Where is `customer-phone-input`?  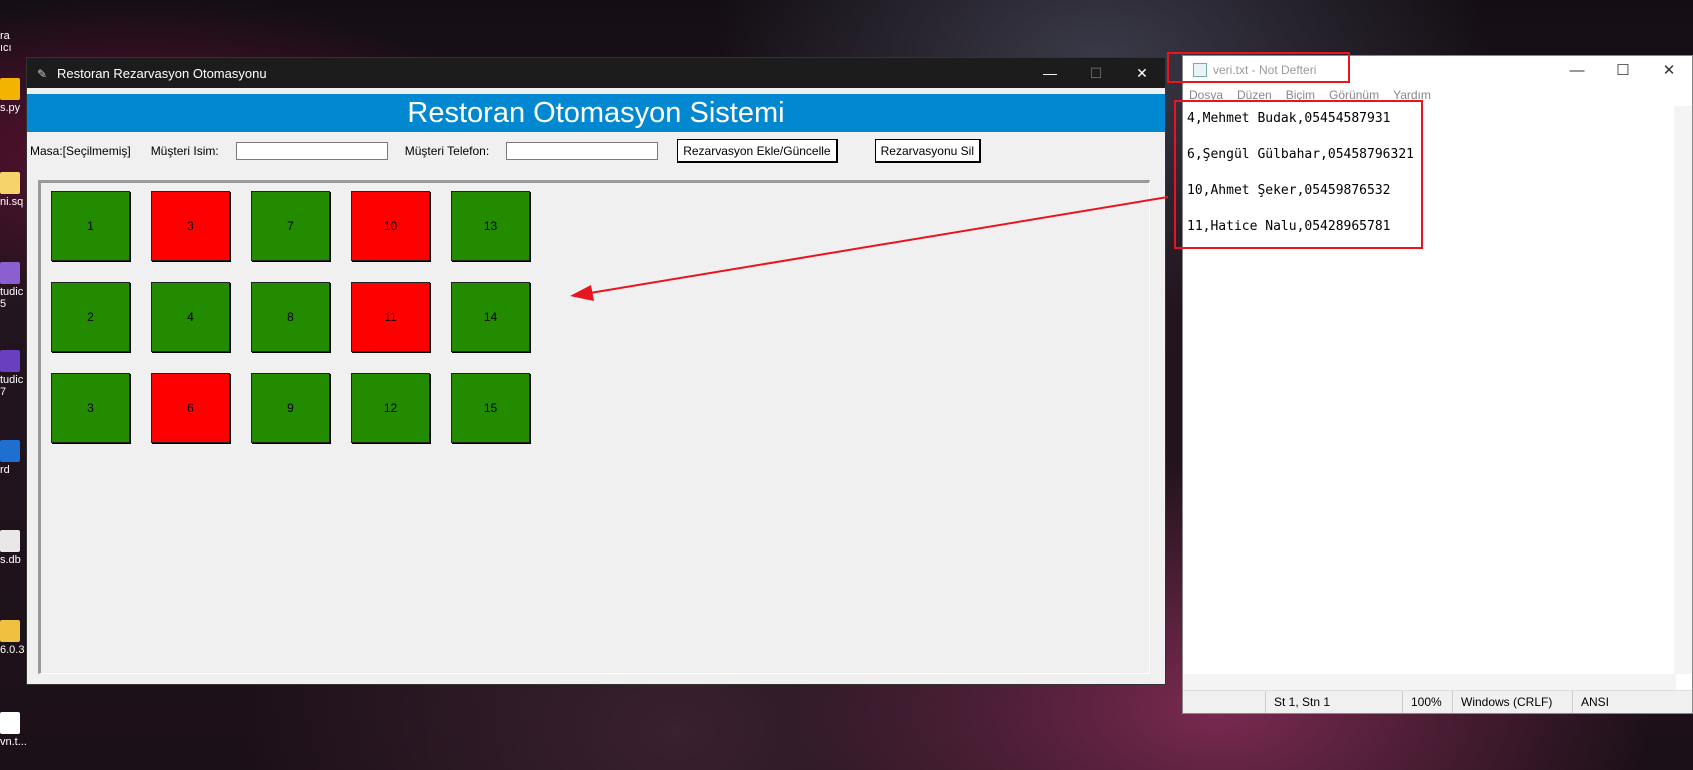
customer-phone-input is located at coordinates (582, 151).